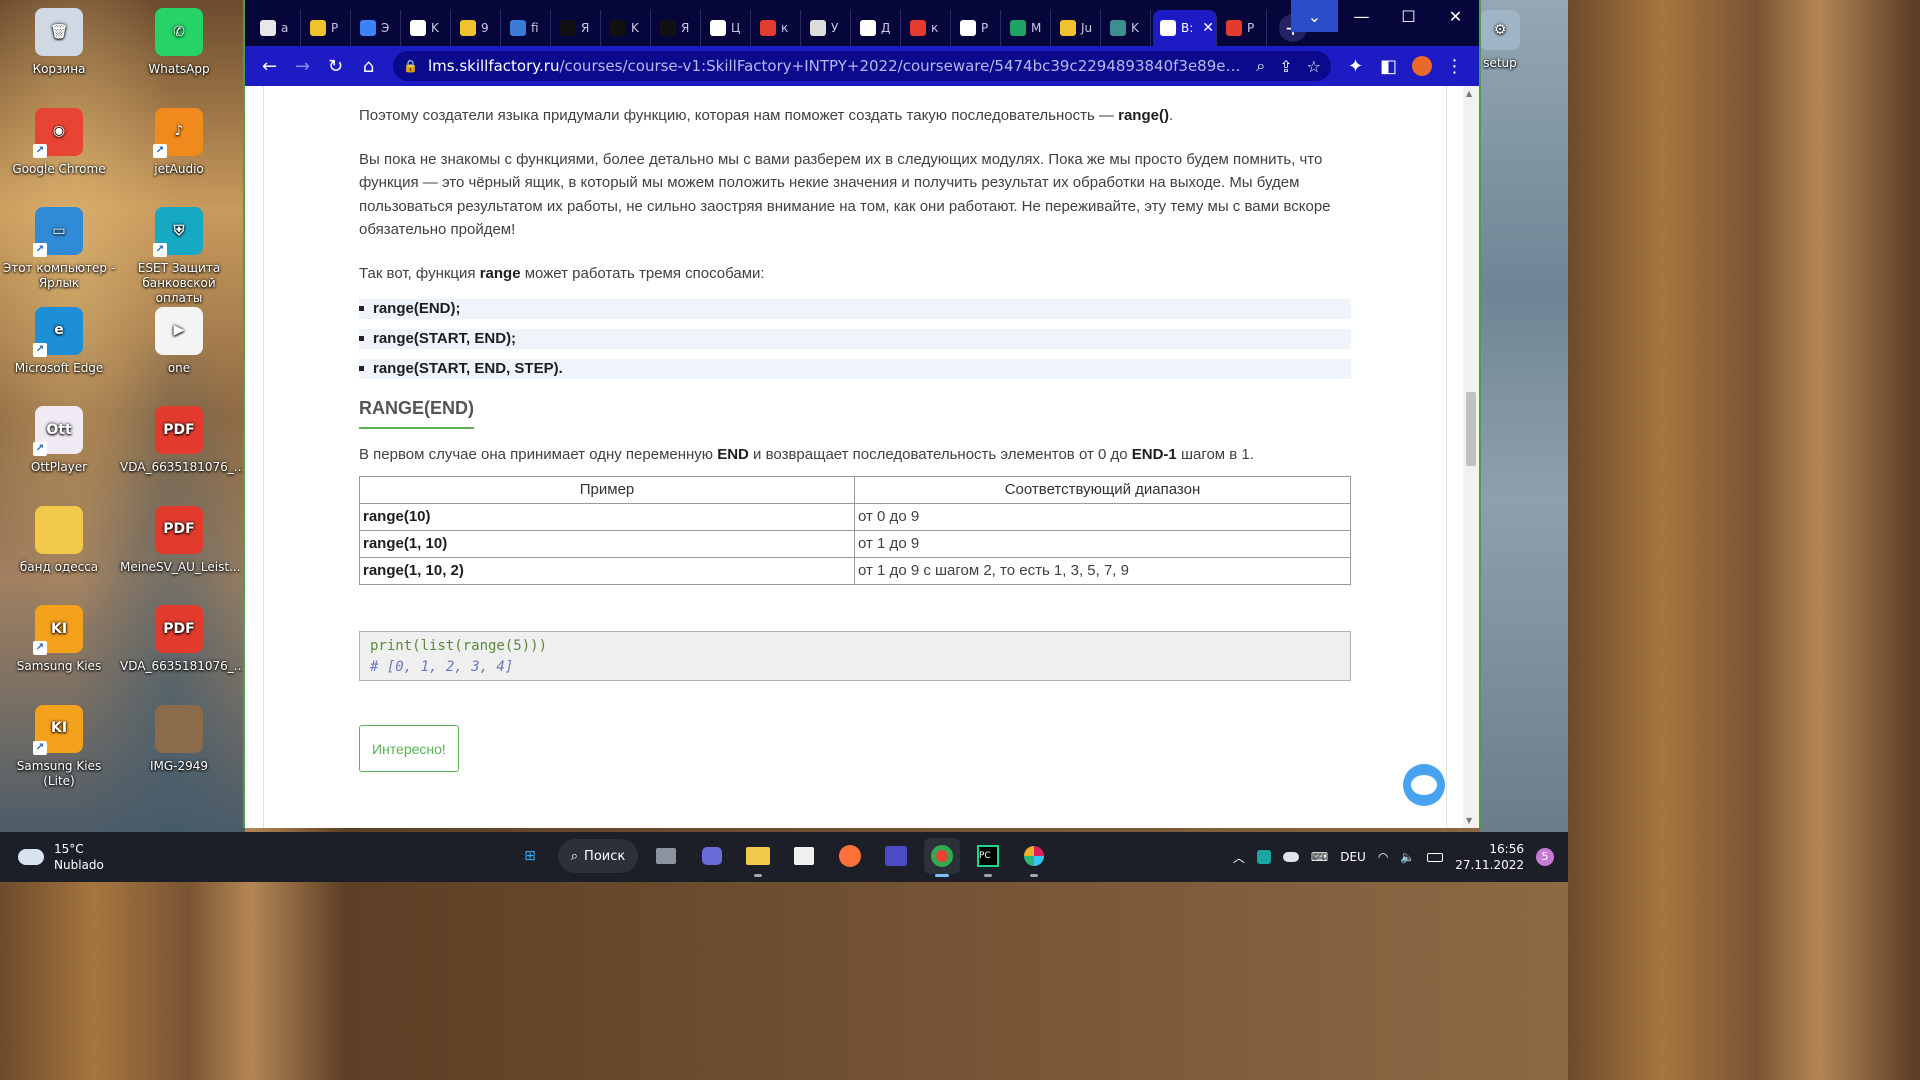 Image resolution: width=1920 pixels, height=1080 pixels. Describe the element at coordinates (1034, 857) in the screenshot. I see `slack-button` at that location.